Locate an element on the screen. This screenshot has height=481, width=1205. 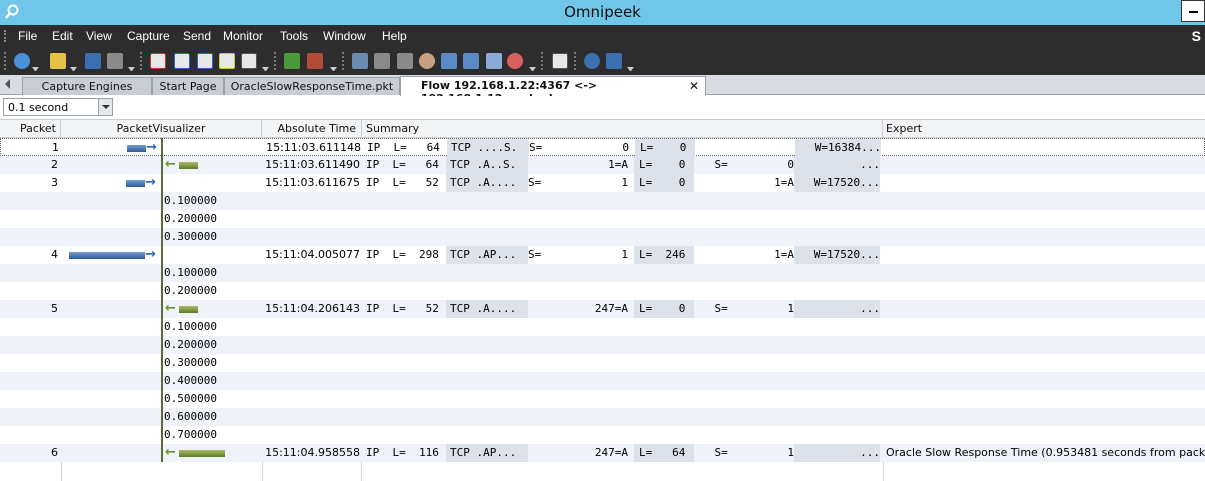
graph-icon is located at coordinates (449, 61).